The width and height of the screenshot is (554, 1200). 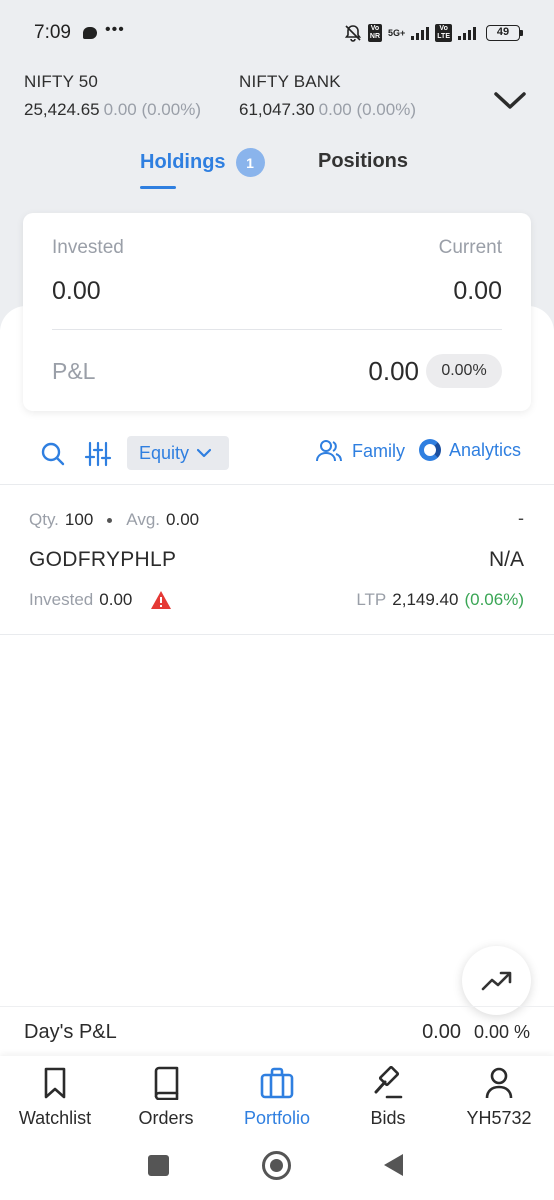 What do you see at coordinates (166, 1083) in the screenshot?
I see `book-icon` at bounding box center [166, 1083].